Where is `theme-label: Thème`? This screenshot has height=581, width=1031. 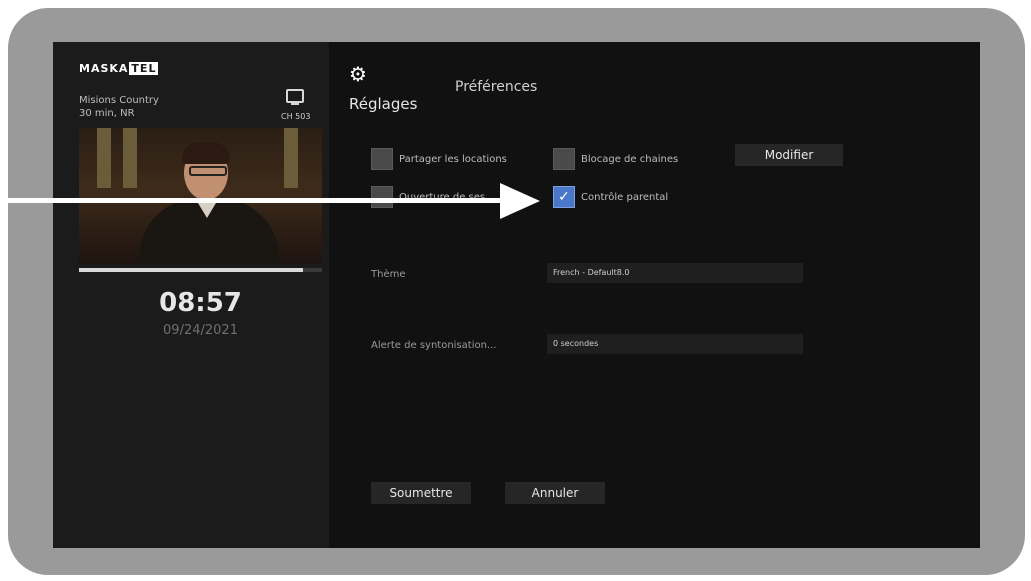
theme-label: Thème is located at coordinates (388, 274).